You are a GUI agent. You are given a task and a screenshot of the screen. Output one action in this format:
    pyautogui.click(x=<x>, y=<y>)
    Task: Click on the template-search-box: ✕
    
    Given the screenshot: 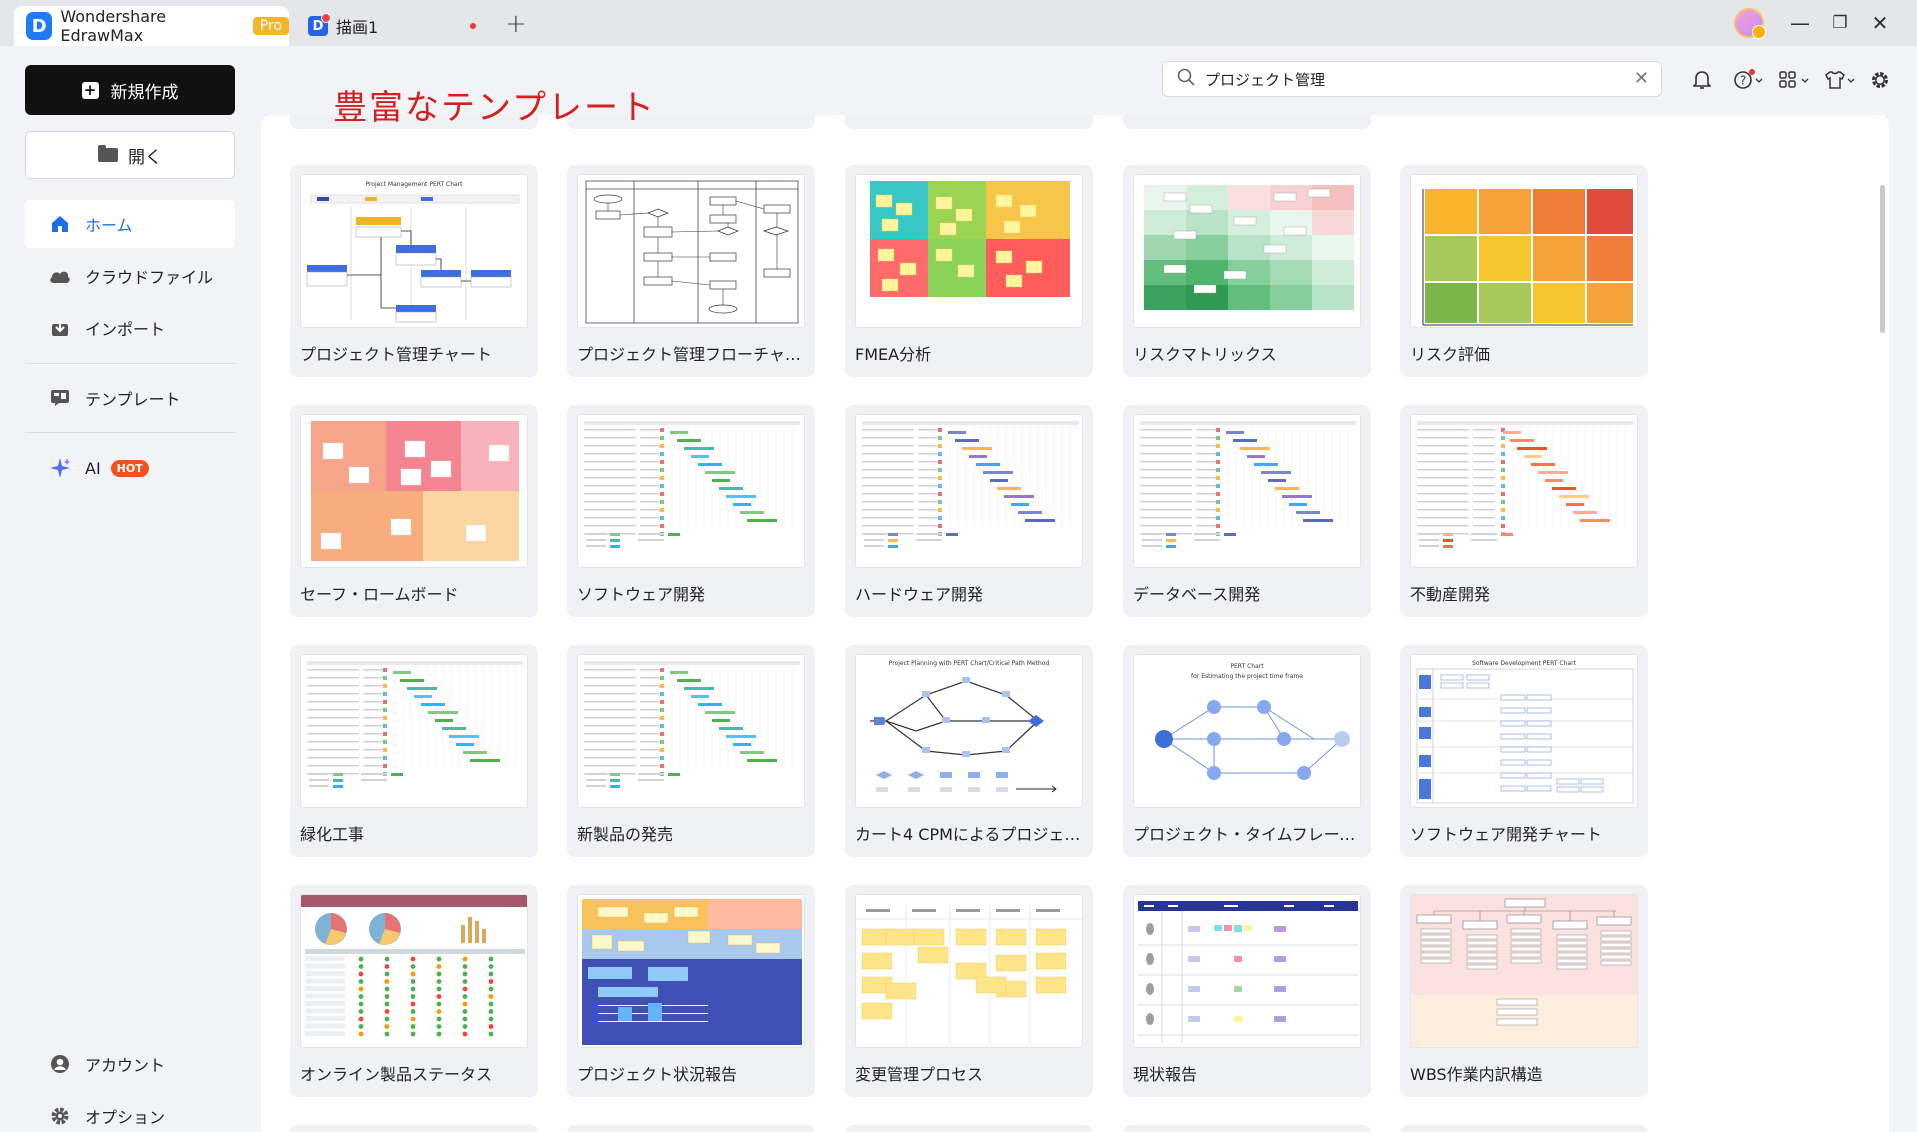 What is the action you would take?
    pyautogui.click(x=1412, y=79)
    